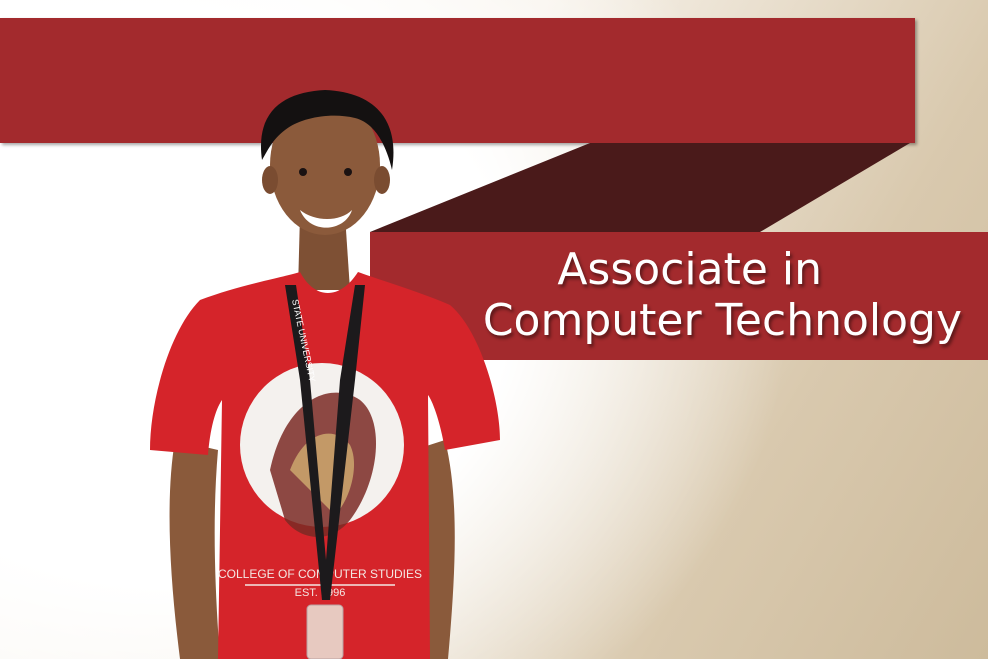  What do you see at coordinates (325, 631) in the screenshot?
I see `id-badge` at bounding box center [325, 631].